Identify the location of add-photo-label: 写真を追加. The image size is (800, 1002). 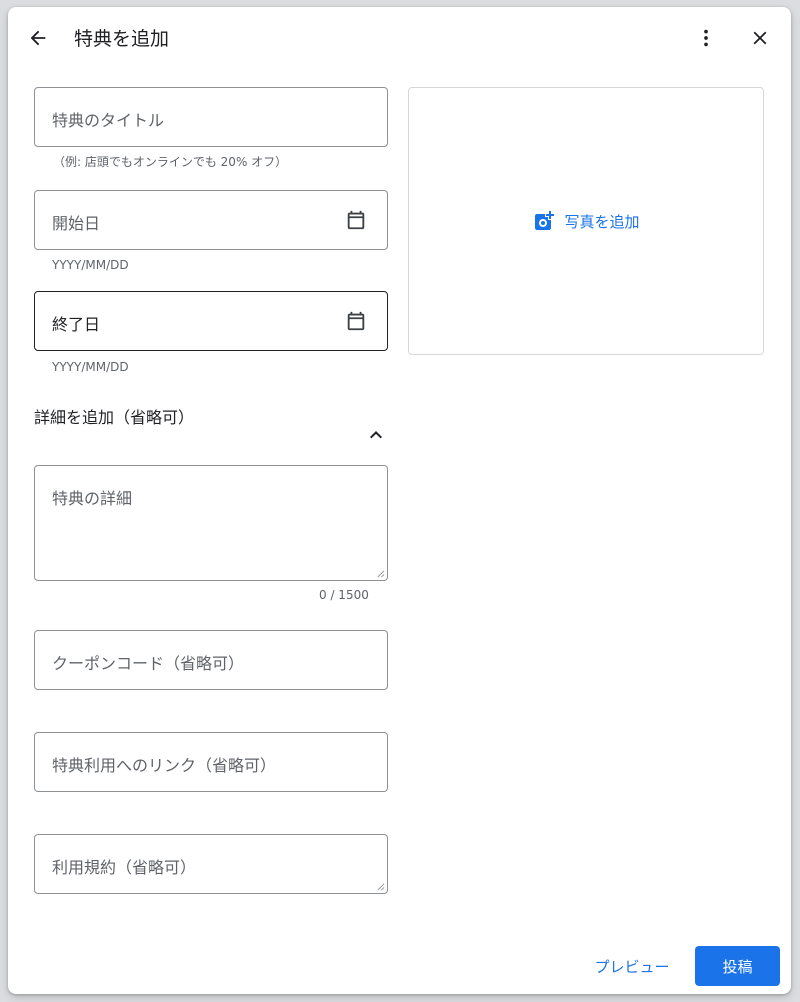
(602, 221).